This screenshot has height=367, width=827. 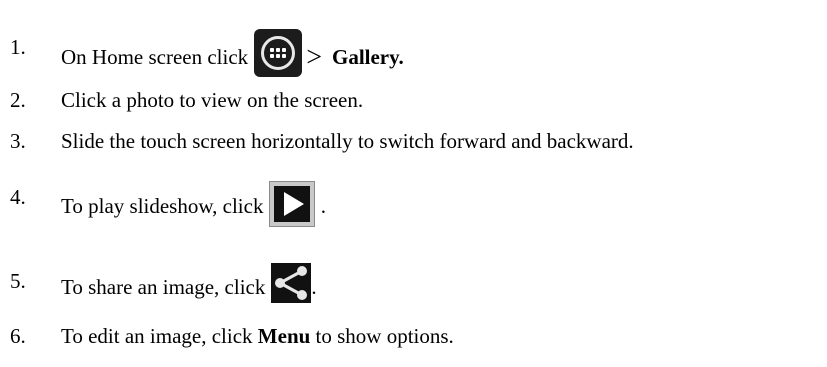 What do you see at coordinates (163, 286) in the screenshot?
I see `step-text-pre: To share an image, click` at bounding box center [163, 286].